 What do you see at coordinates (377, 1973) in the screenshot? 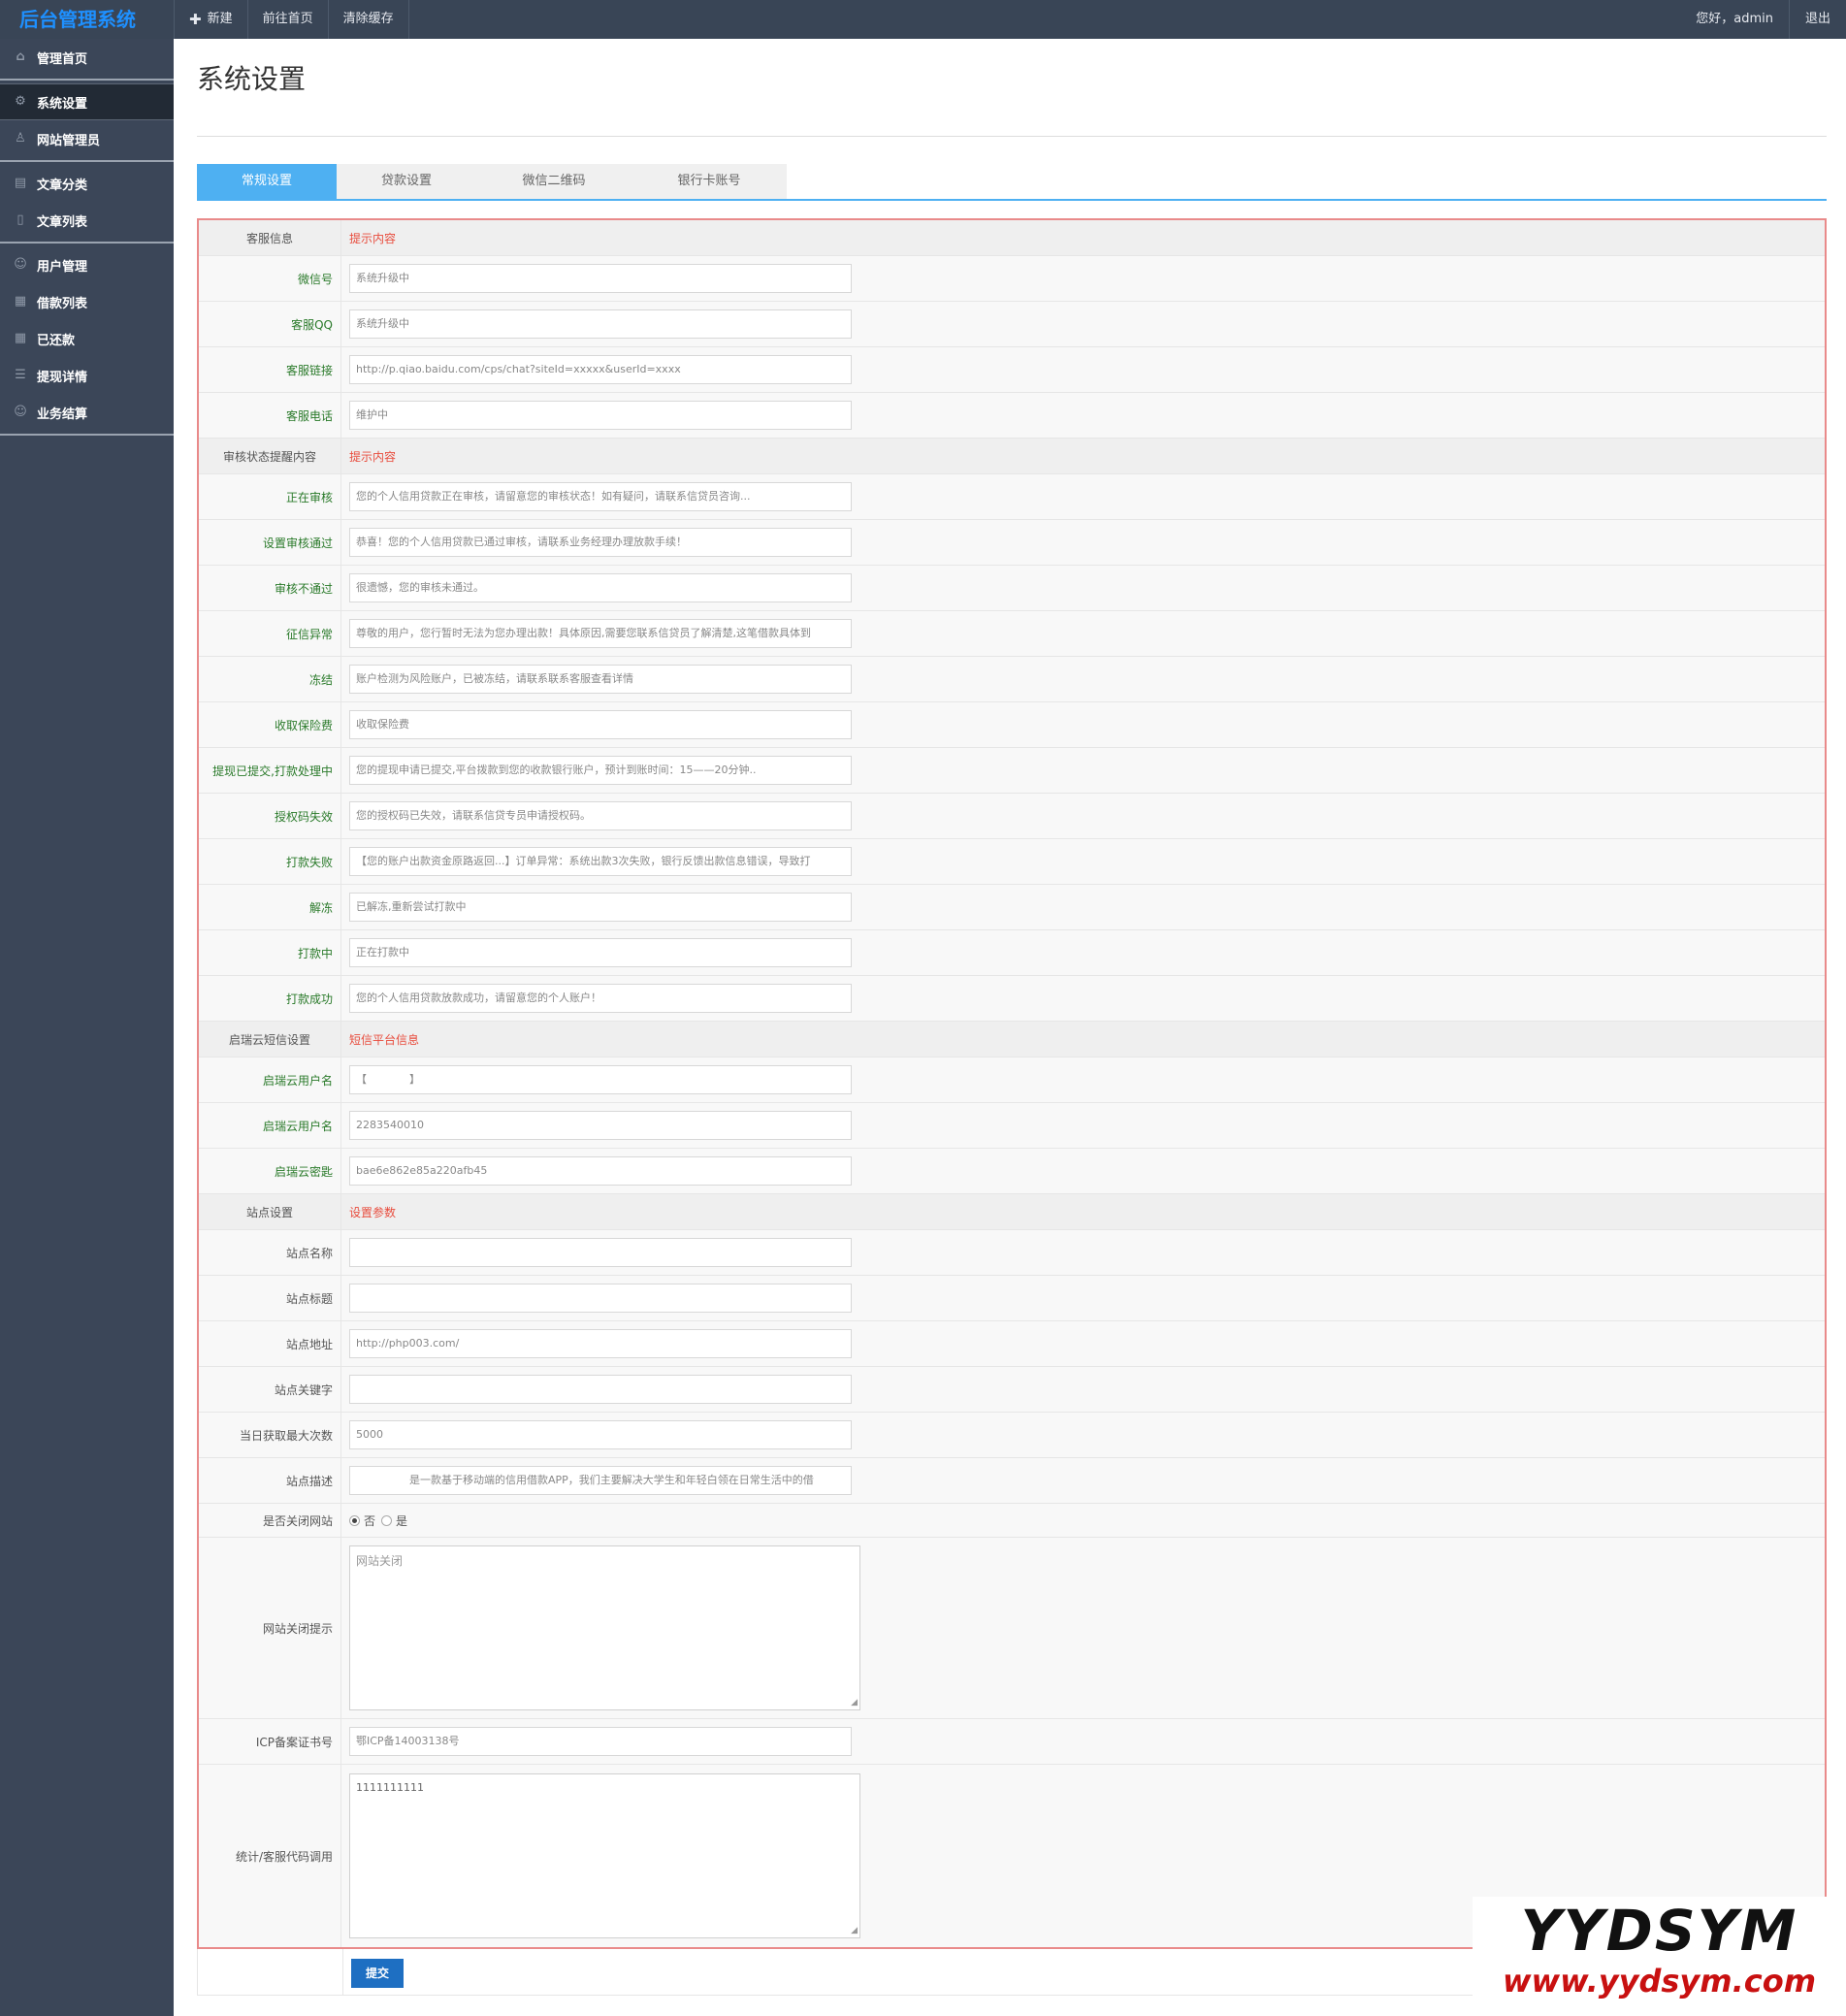
I see `submit-button: 提交` at bounding box center [377, 1973].